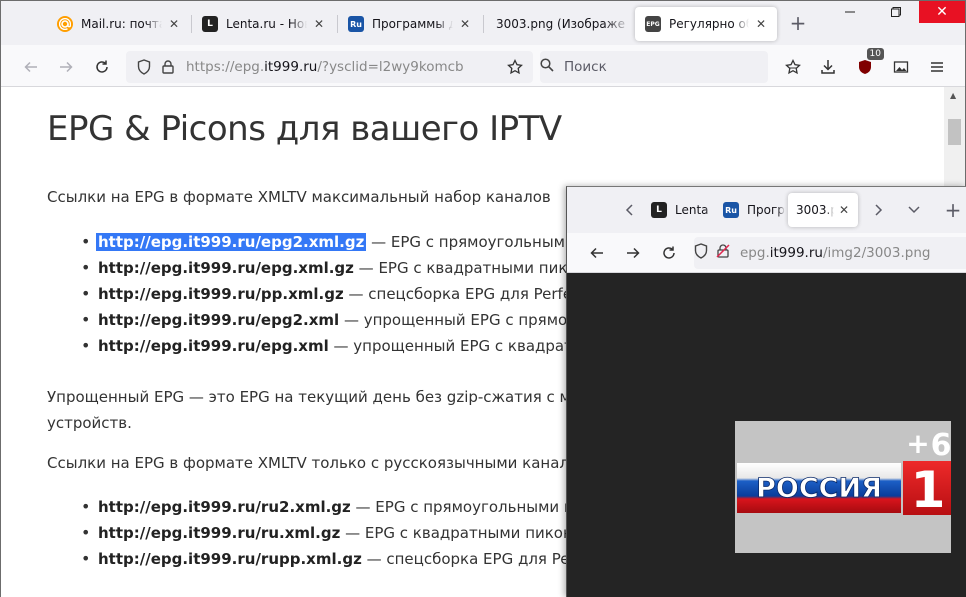 Image resolution: width=966 pixels, height=597 pixels. I want to click on logo-number: 1, so click(928, 490).